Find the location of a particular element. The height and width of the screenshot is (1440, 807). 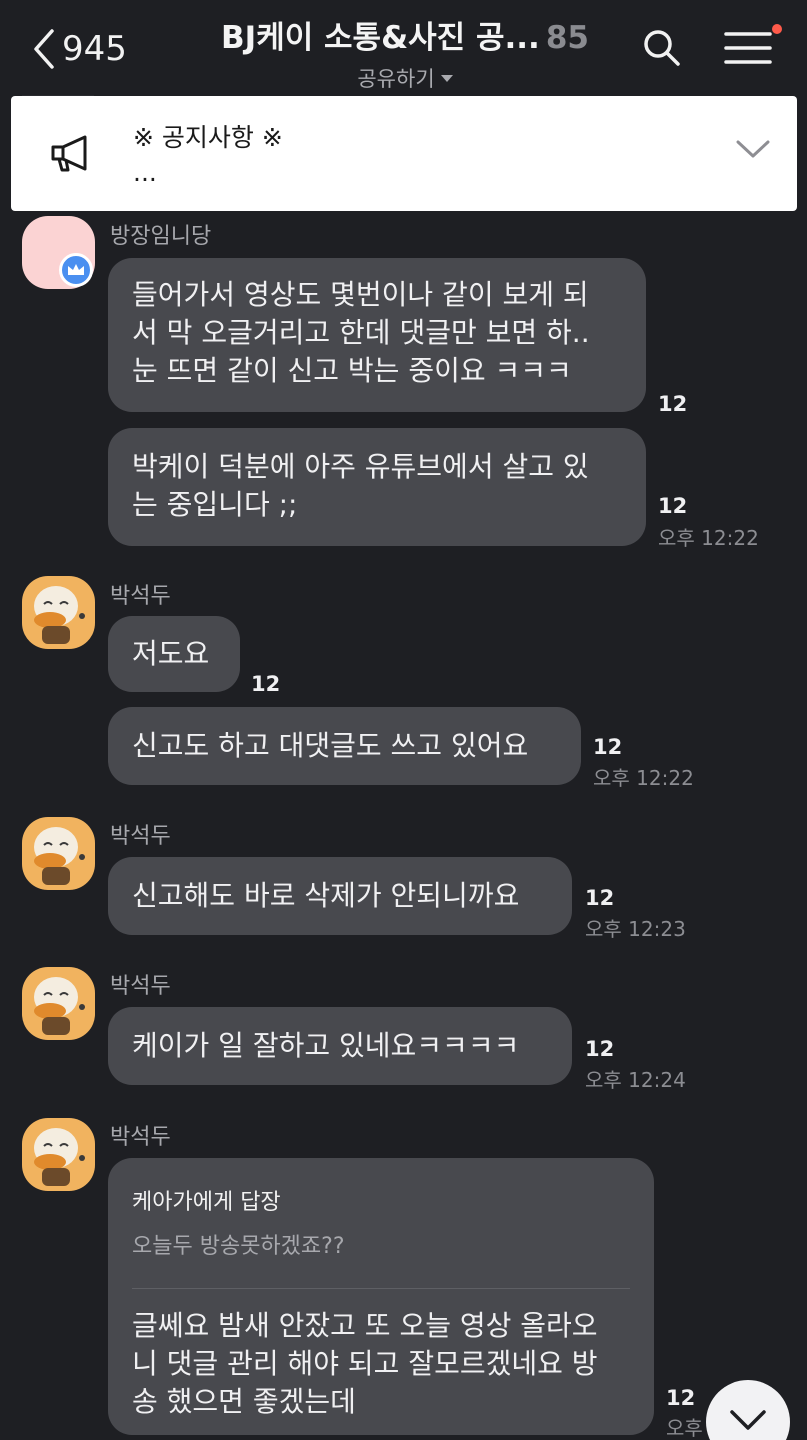

share-label: 공유하기 is located at coordinates (396, 79).